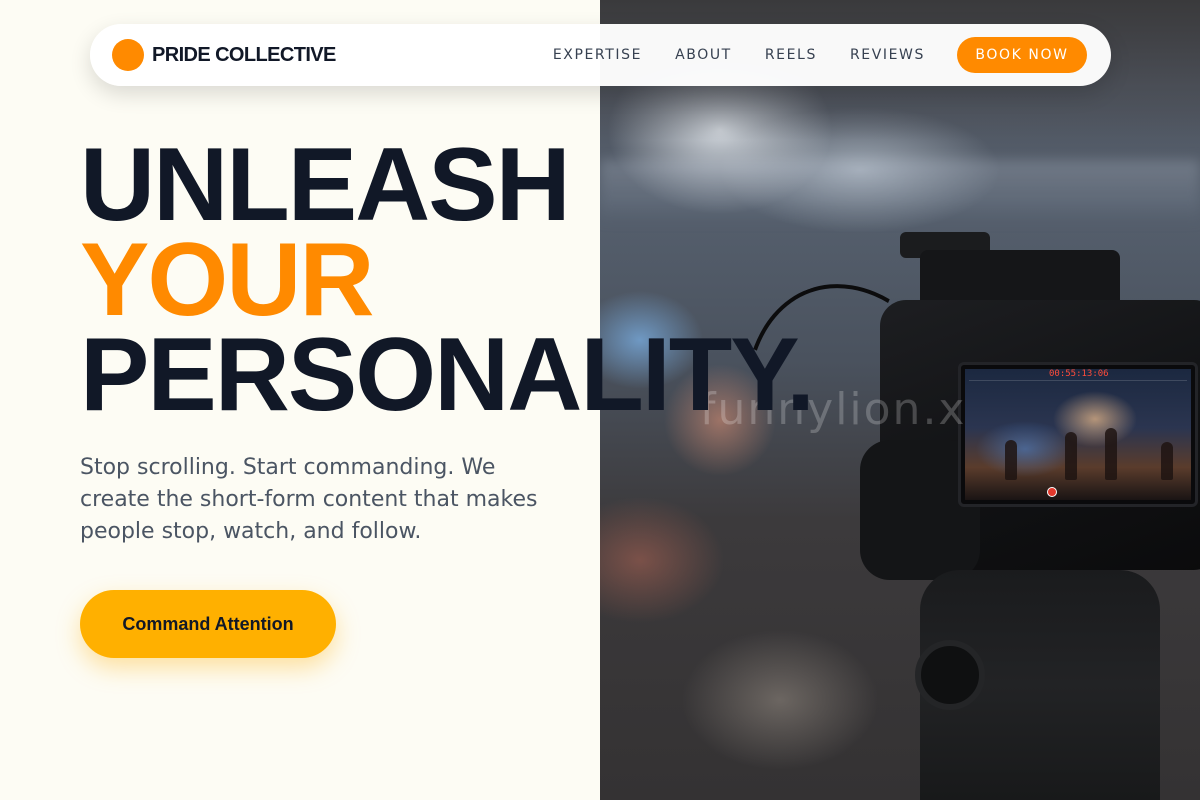 Image resolution: width=1200 pixels, height=800 pixels. What do you see at coordinates (227, 280) in the screenshot?
I see `hero-title-line-2: YOUR` at bounding box center [227, 280].